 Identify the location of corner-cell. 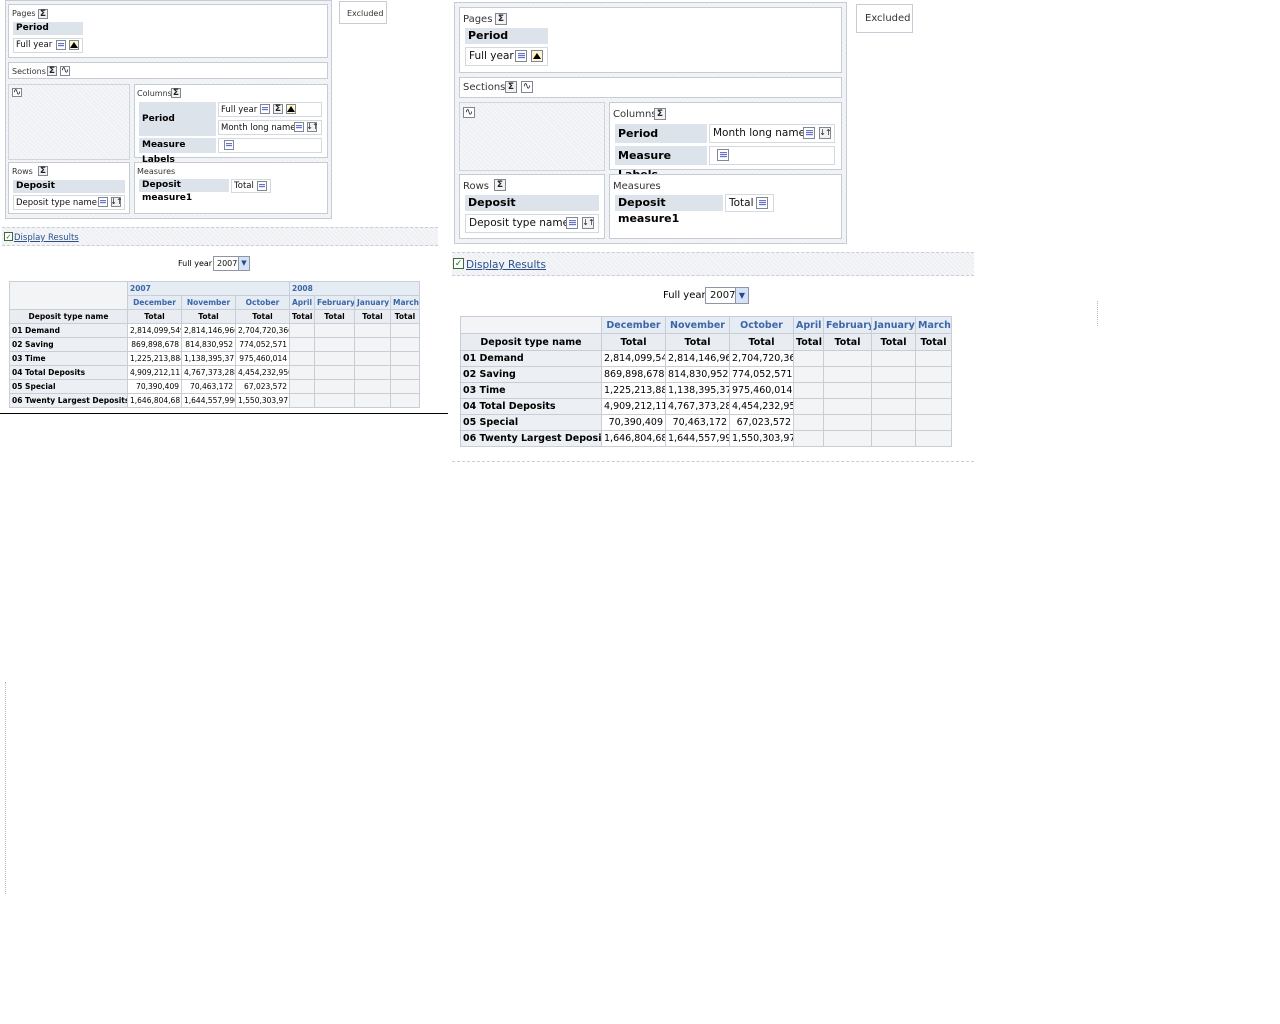
(531, 325).